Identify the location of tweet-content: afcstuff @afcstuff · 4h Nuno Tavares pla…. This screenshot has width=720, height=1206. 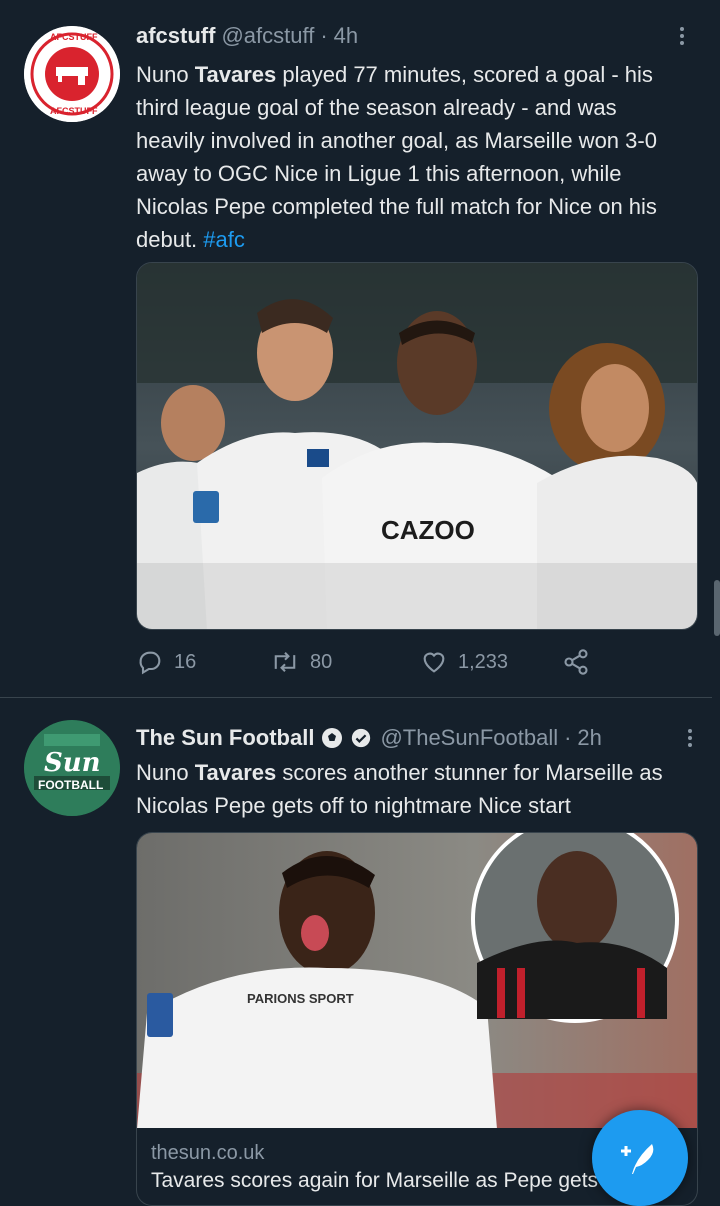
(413, 139).